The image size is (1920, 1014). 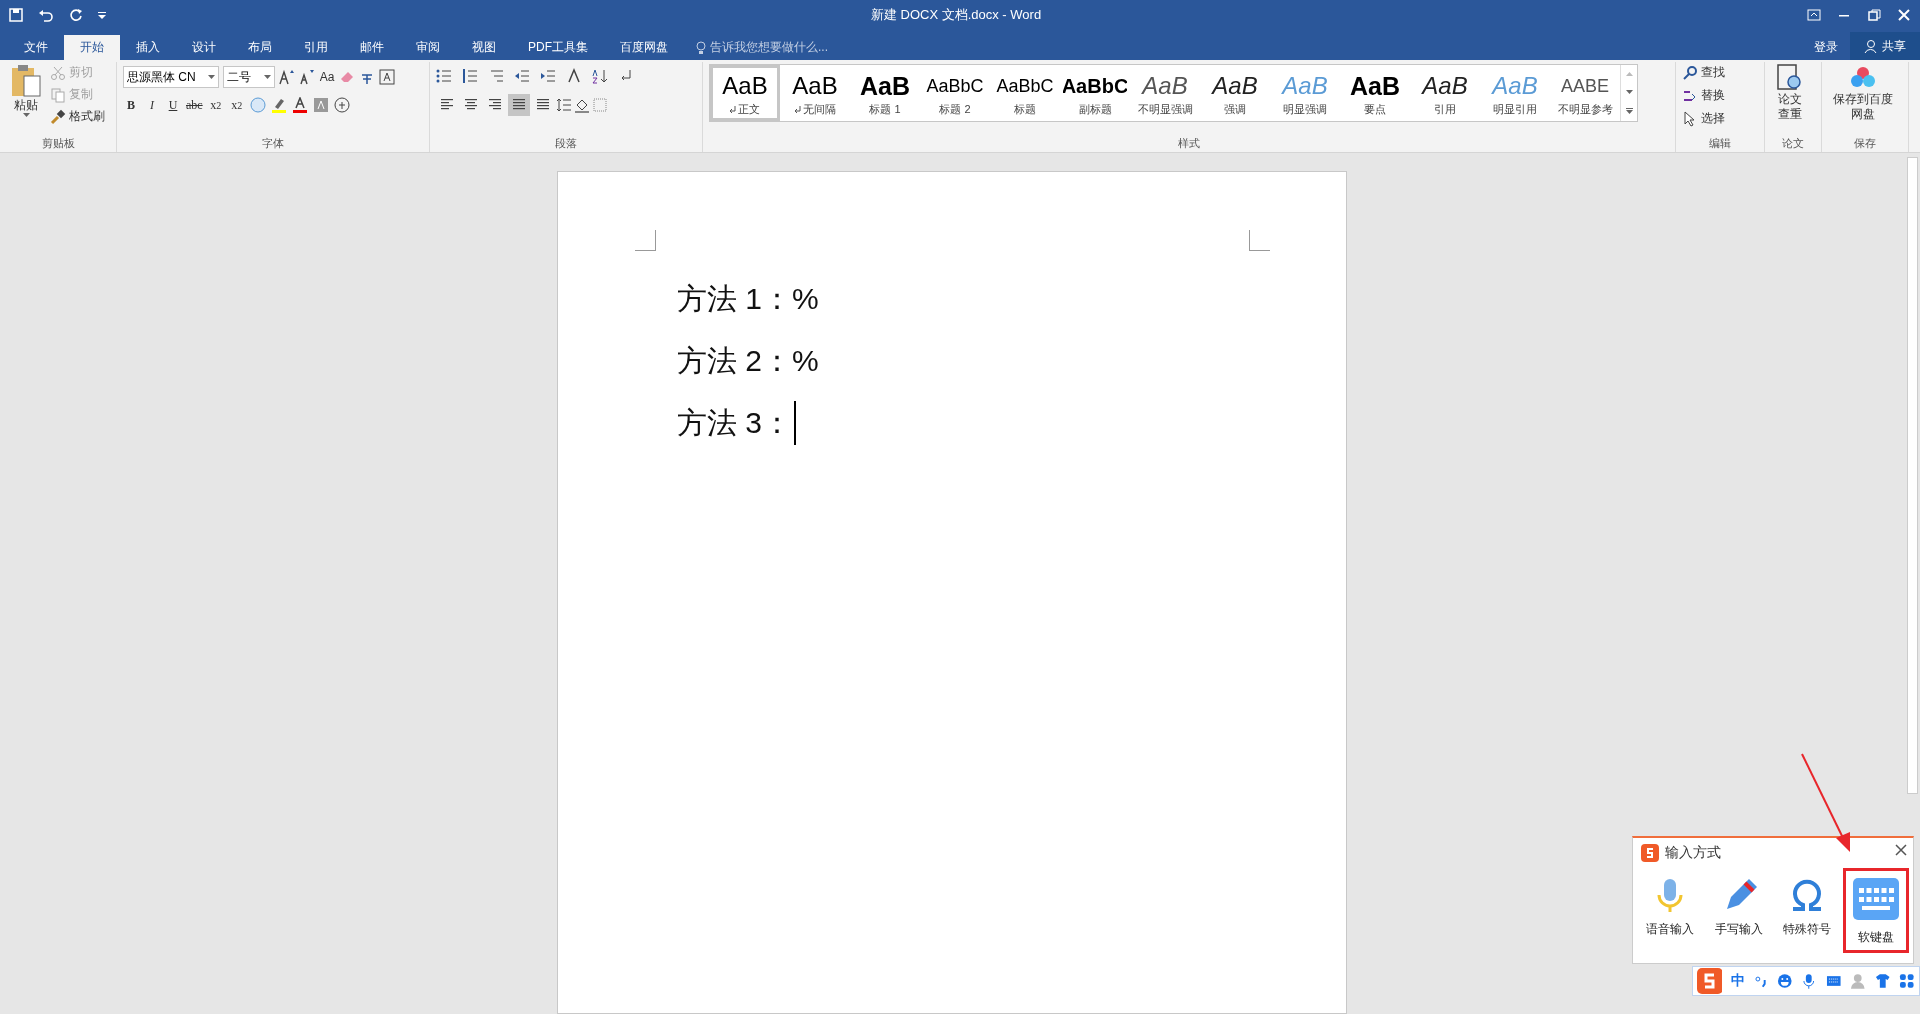 What do you see at coordinates (1703, 72) in the screenshot?
I see `editing-button: 查找` at bounding box center [1703, 72].